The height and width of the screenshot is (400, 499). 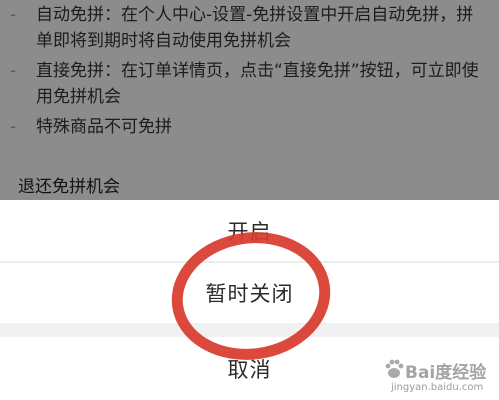 I want to click on baidu-jingyan-watermark: Bai度经验 jingyan.baidu.com, so click(x=438, y=377).